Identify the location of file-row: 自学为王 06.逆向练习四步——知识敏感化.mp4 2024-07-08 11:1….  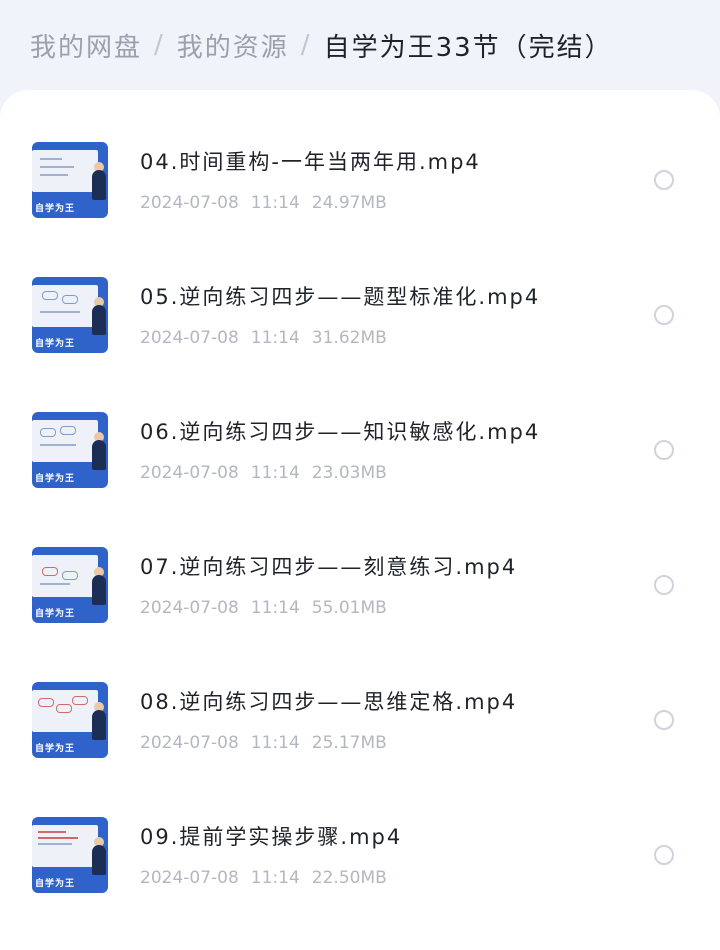
(360, 427).